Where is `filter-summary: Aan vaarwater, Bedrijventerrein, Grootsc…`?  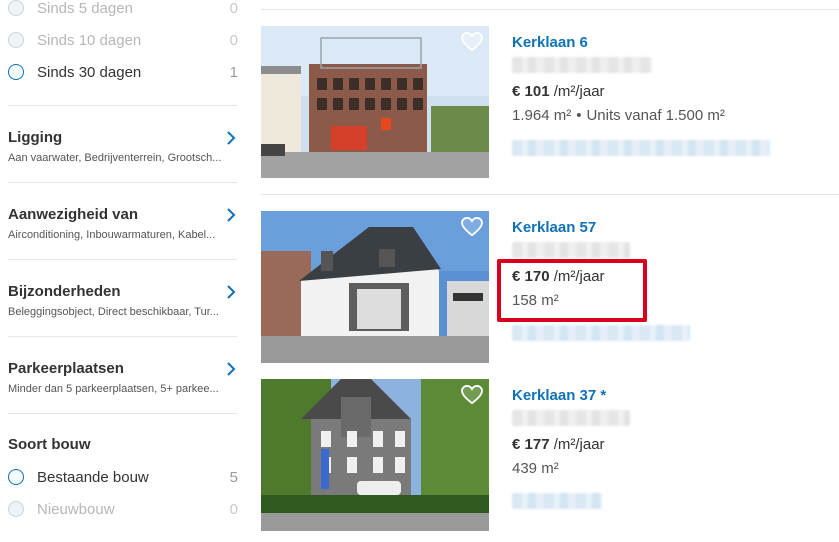
filter-summary: Aan vaarwater, Bedrijventerrein, Grootsc… is located at coordinates (115, 158).